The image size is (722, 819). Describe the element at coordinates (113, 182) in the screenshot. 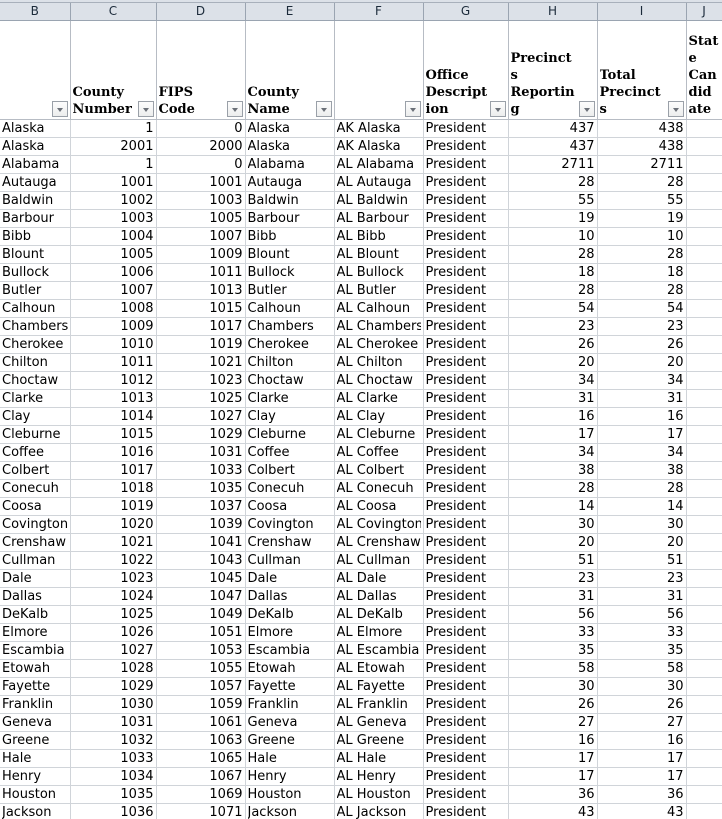

I see `cell-c: 1001` at that location.